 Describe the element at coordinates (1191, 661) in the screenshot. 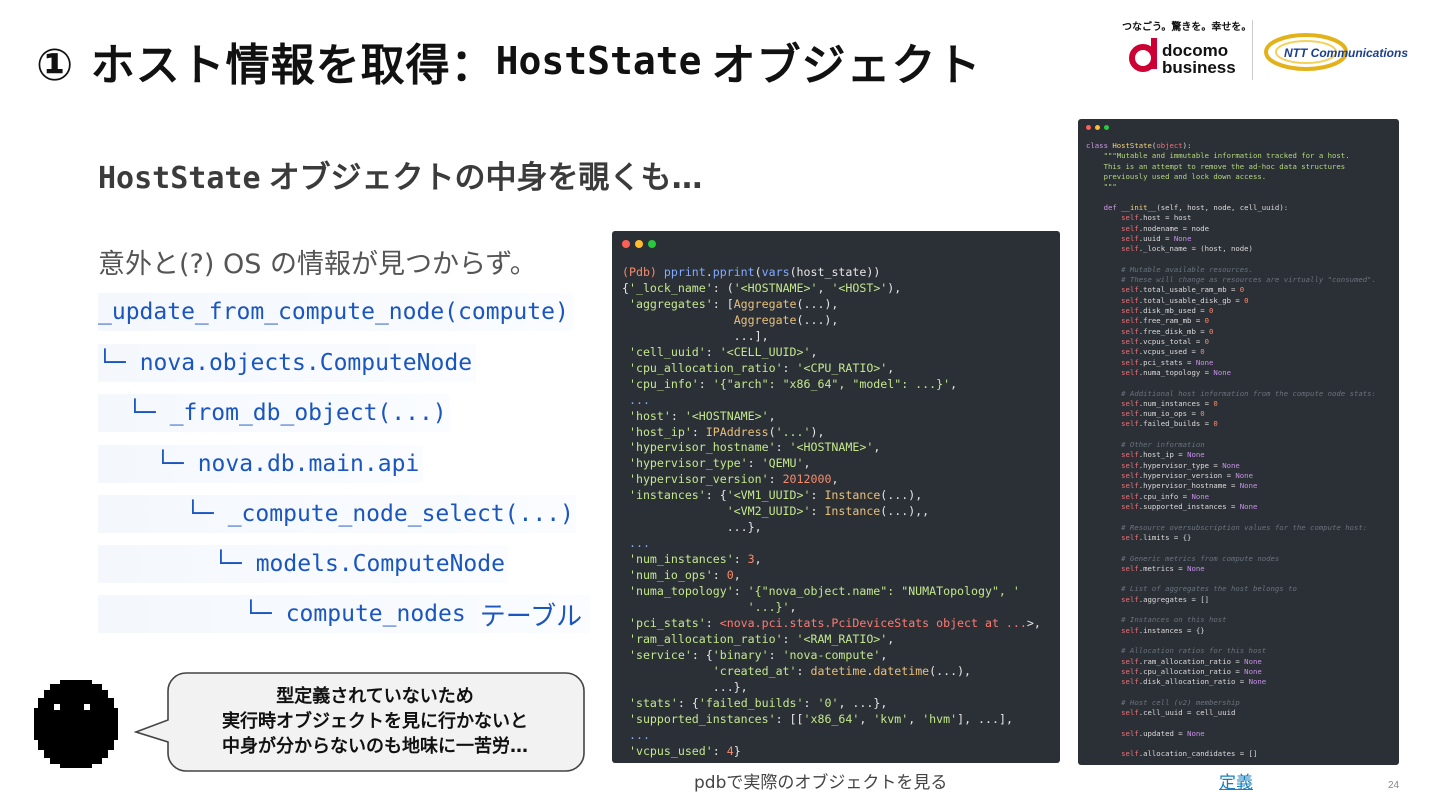

I see `code-line: self.ram_allocation_ratio = None` at that location.